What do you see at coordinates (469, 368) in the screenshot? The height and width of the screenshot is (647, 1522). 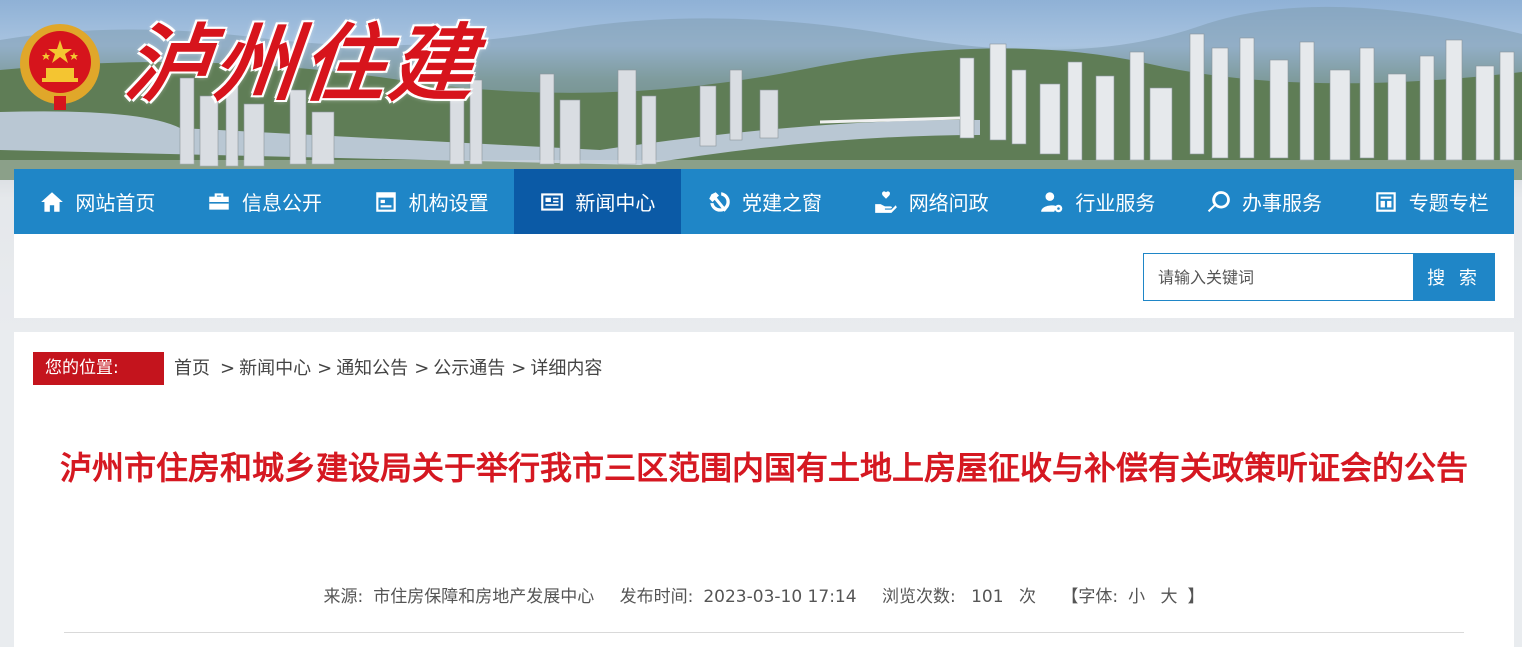 I see `breadcrumb-announcements: 公示通告` at bounding box center [469, 368].